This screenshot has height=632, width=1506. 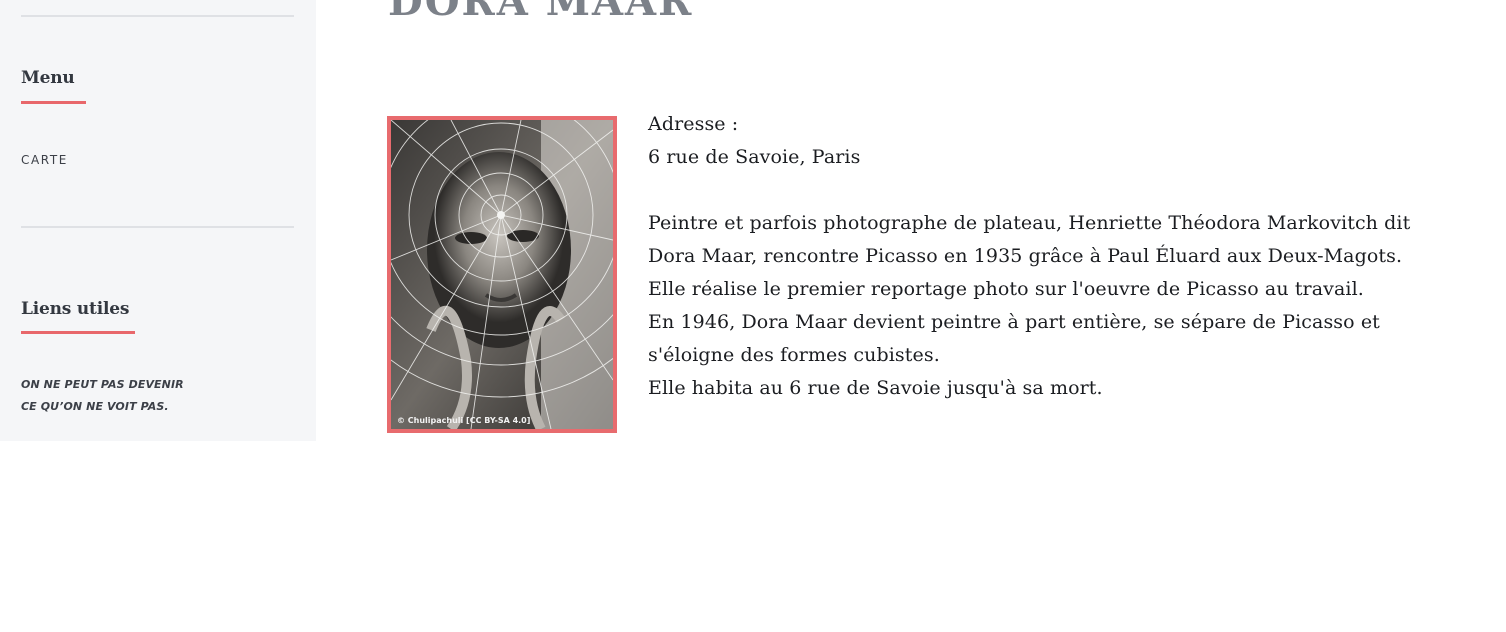 What do you see at coordinates (75, 309) in the screenshot?
I see `links-widget-title: Liens utiles` at bounding box center [75, 309].